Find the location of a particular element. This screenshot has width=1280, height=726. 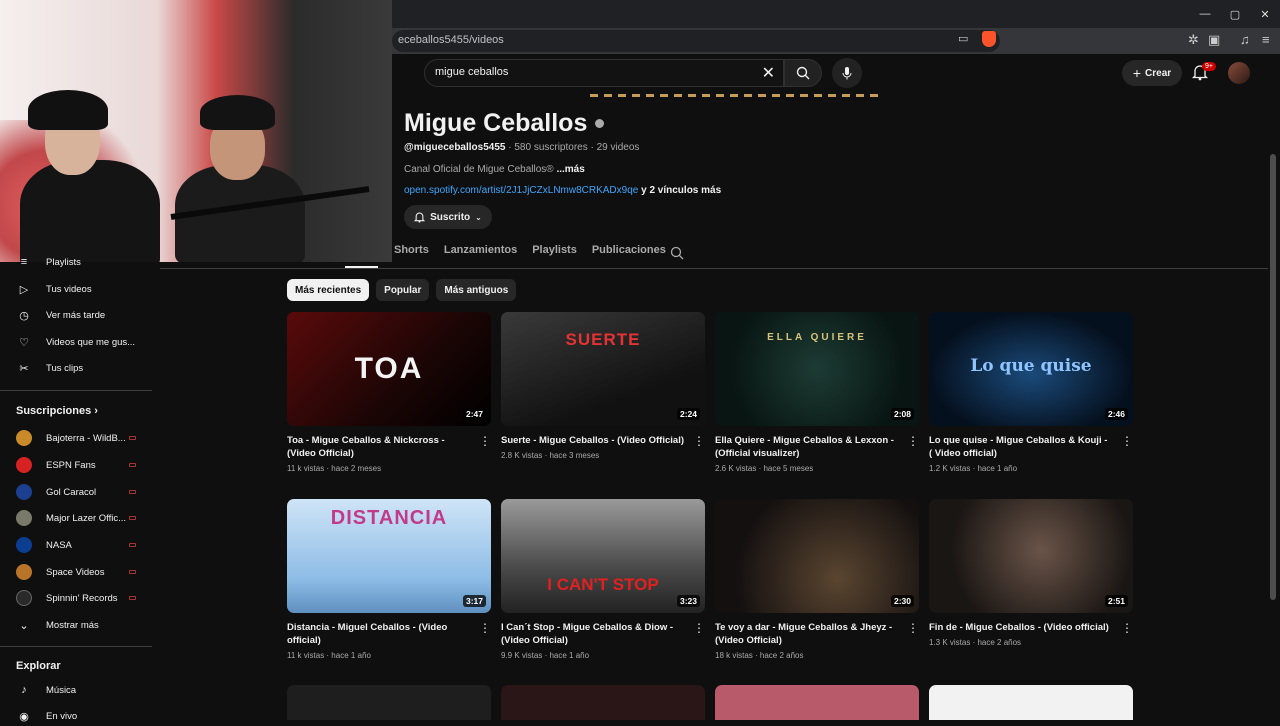

sidebar-sub-nasa: NASA is located at coordinates (84, 545).